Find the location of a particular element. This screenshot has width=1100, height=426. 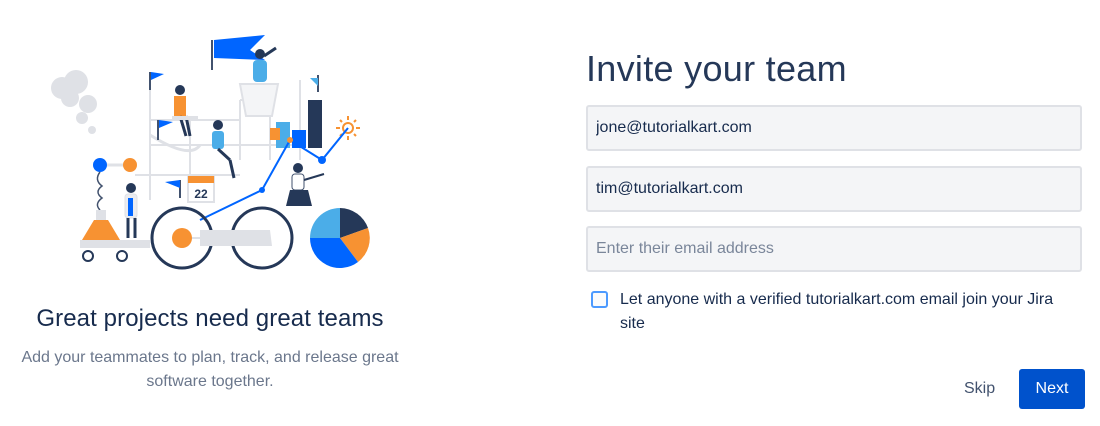

left-panel-title: Great projects need great teams is located at coordinates (210, 318).